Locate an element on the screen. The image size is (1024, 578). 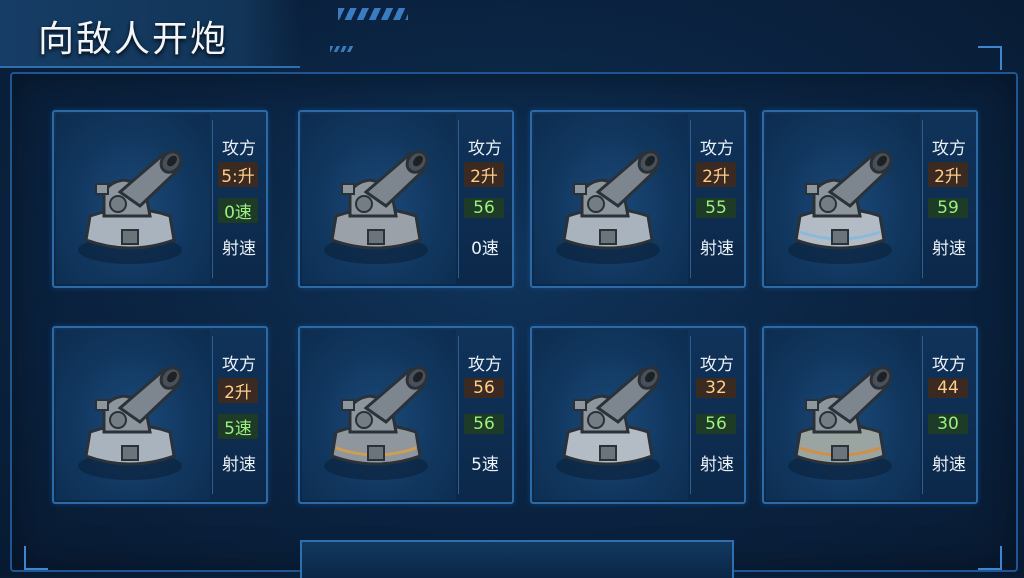
decor-stripes-small is located at coordinates (342, 49).